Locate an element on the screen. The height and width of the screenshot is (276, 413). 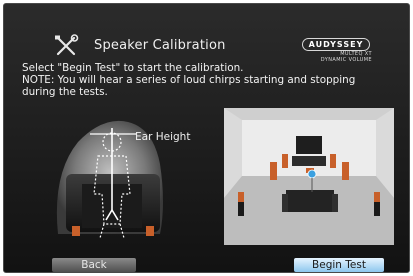
tv-icon is located at coordinates (309, 151).